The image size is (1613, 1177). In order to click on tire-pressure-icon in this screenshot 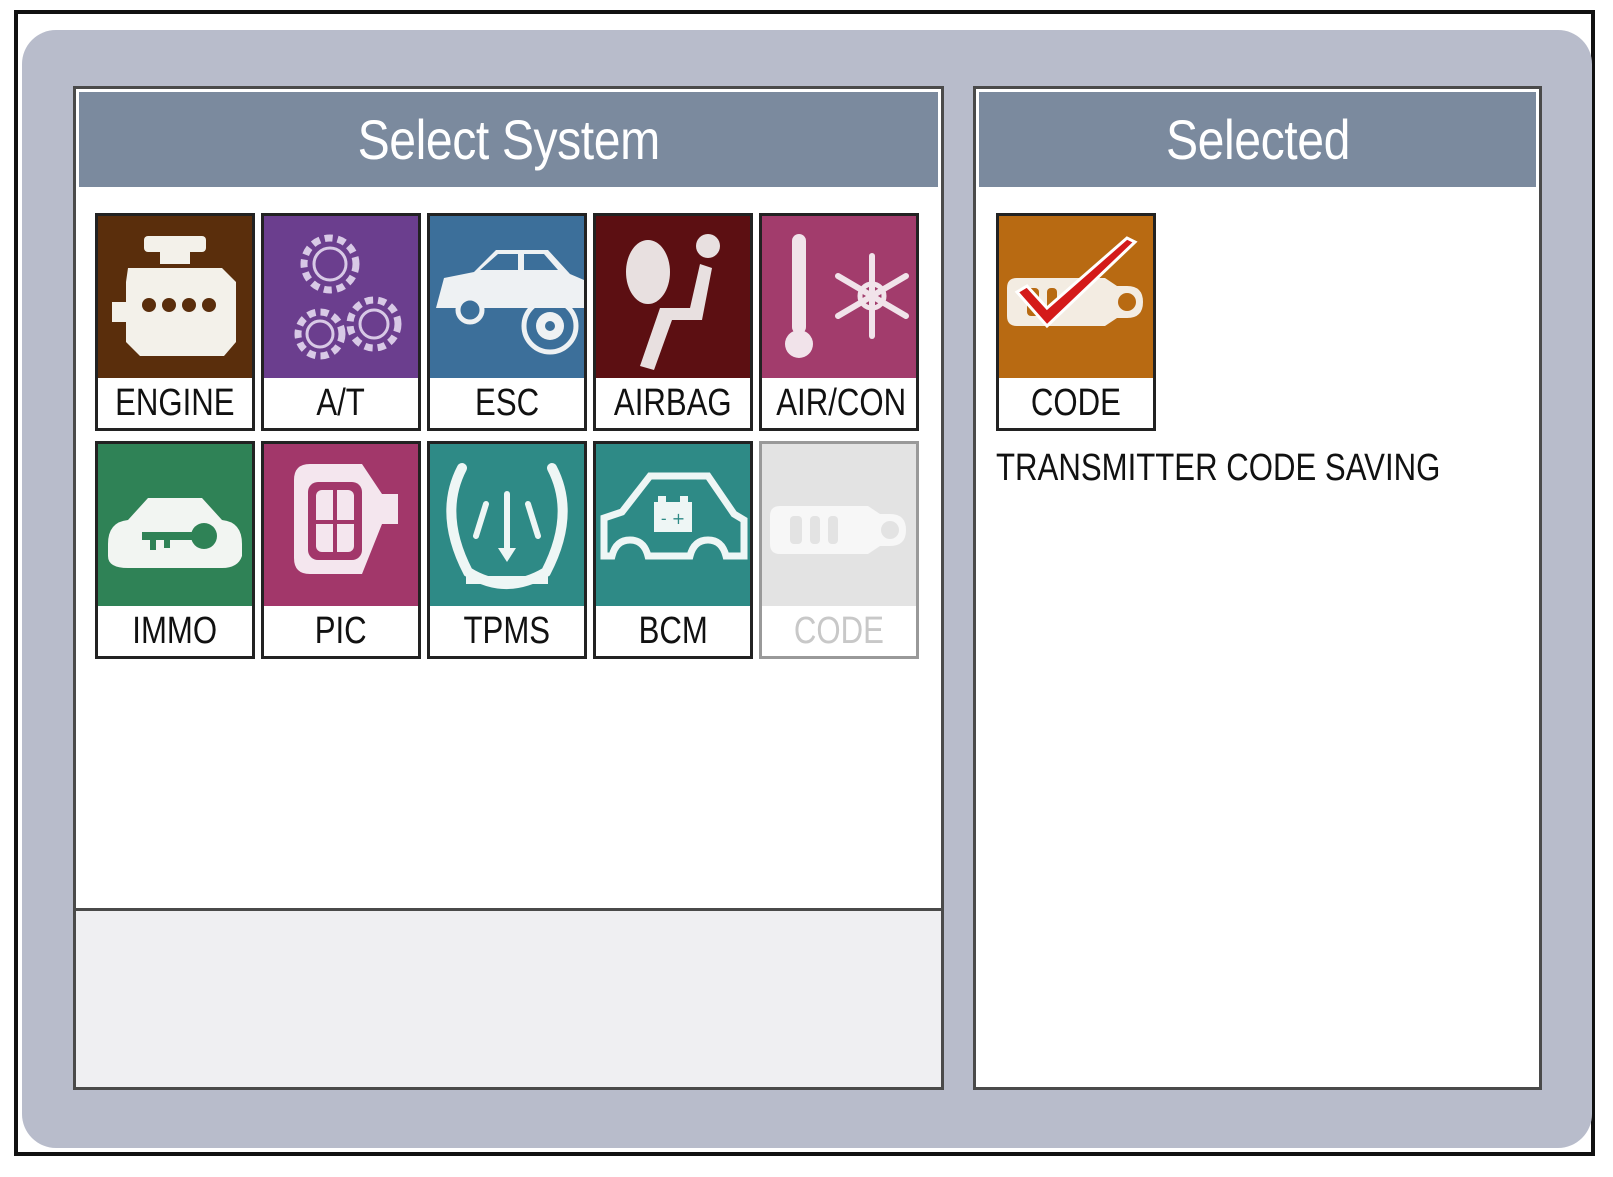, I will do `click(507, 527)`.